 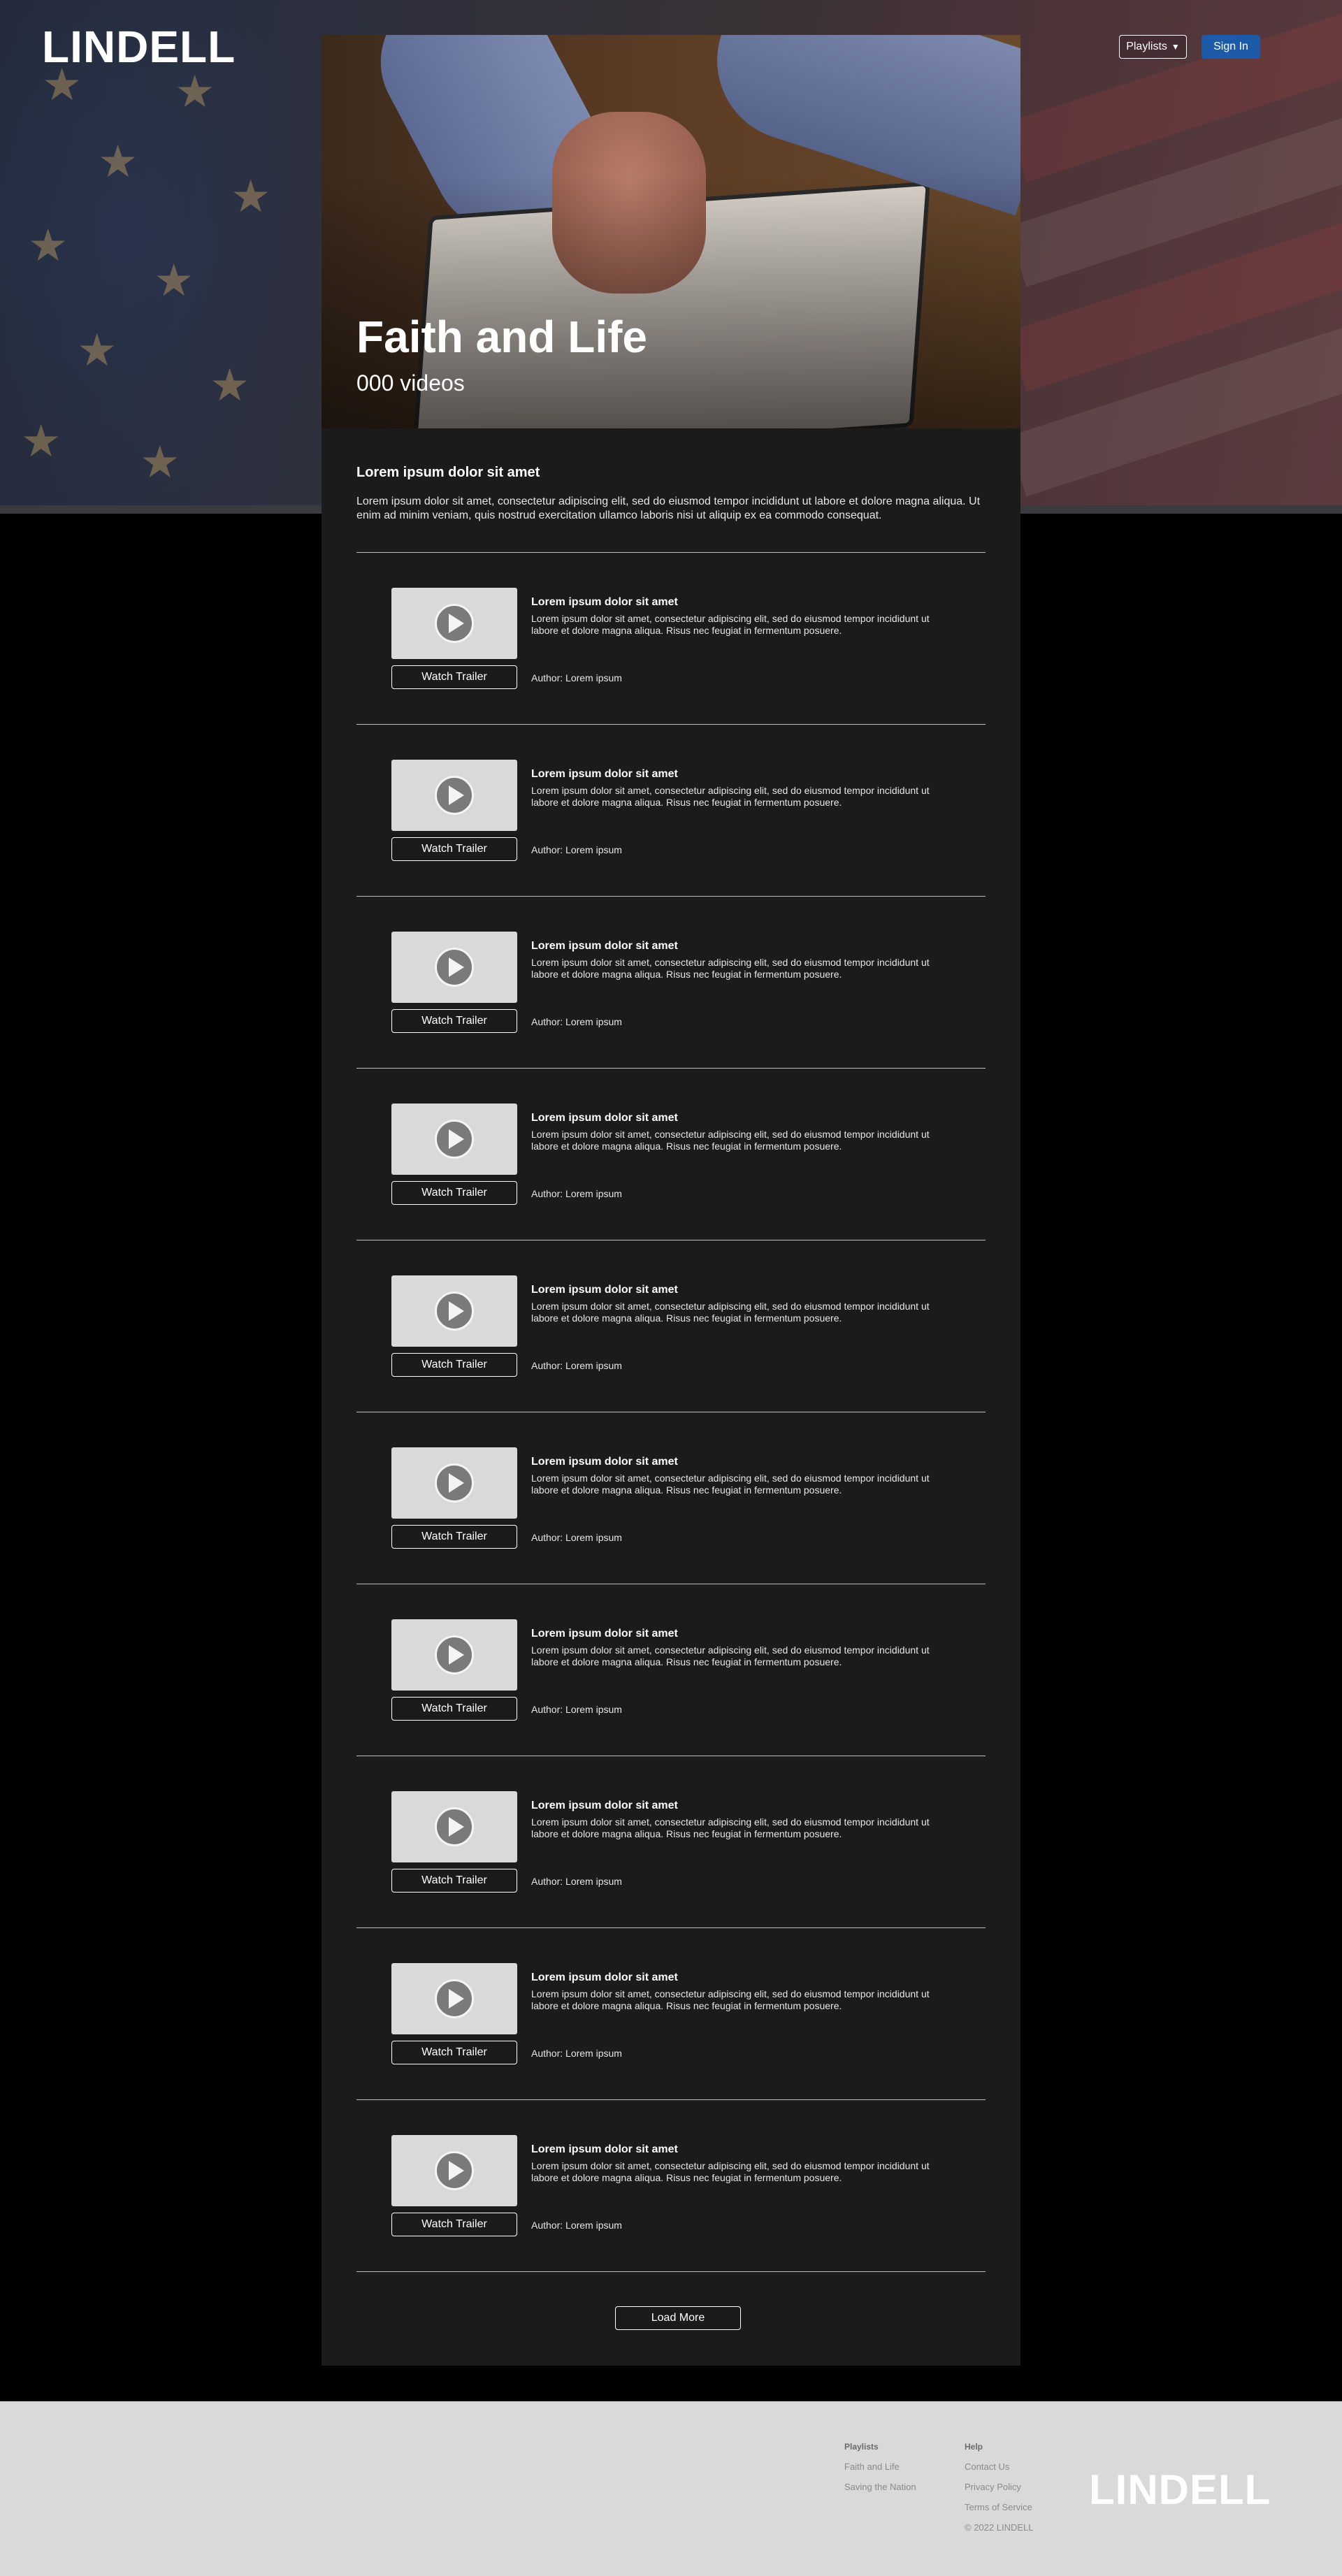 What do you see at coordinates (861, 2447) in the screenshot?
I see `footer-playlists-heading: Playlists` at bounding box center [861, 2447].